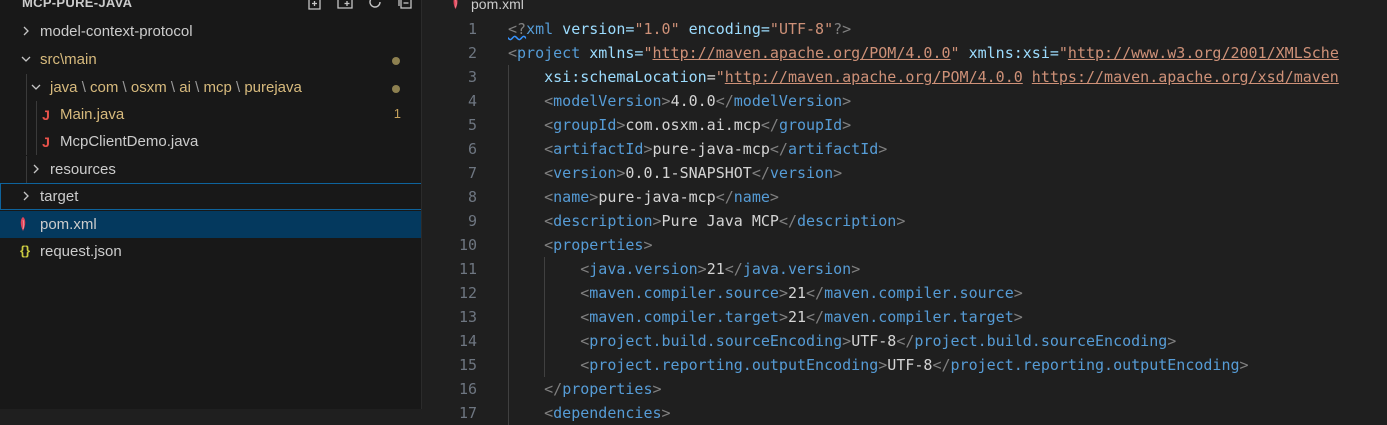 The image size is (1387, 425). Describe the element at coordinates (210, 31) in the screenshot. I see `tree-item-model-context-protocol: model-context-protocol` at that location.